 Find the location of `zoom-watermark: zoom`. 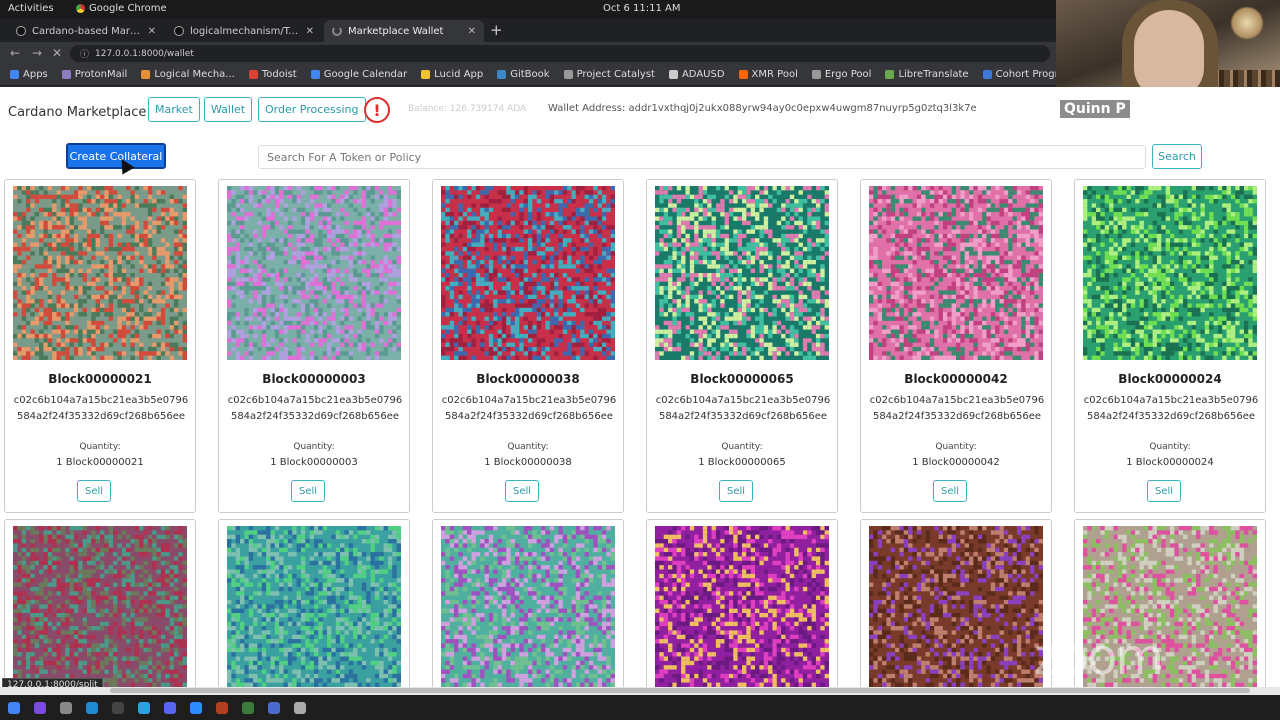

zoom-watermark: zoom is located at coordinates (1099, 657).